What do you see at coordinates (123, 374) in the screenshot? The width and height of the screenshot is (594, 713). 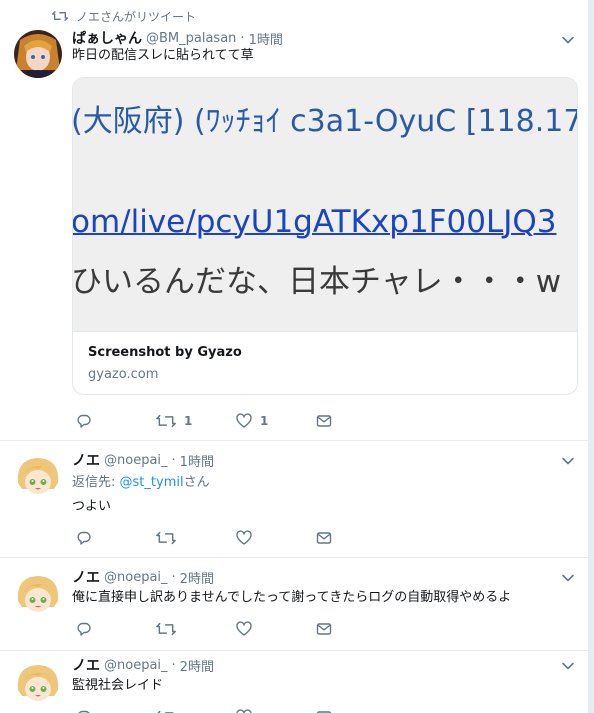 I see `card-domain: gyazo.com` at bounding box center [123, 374].